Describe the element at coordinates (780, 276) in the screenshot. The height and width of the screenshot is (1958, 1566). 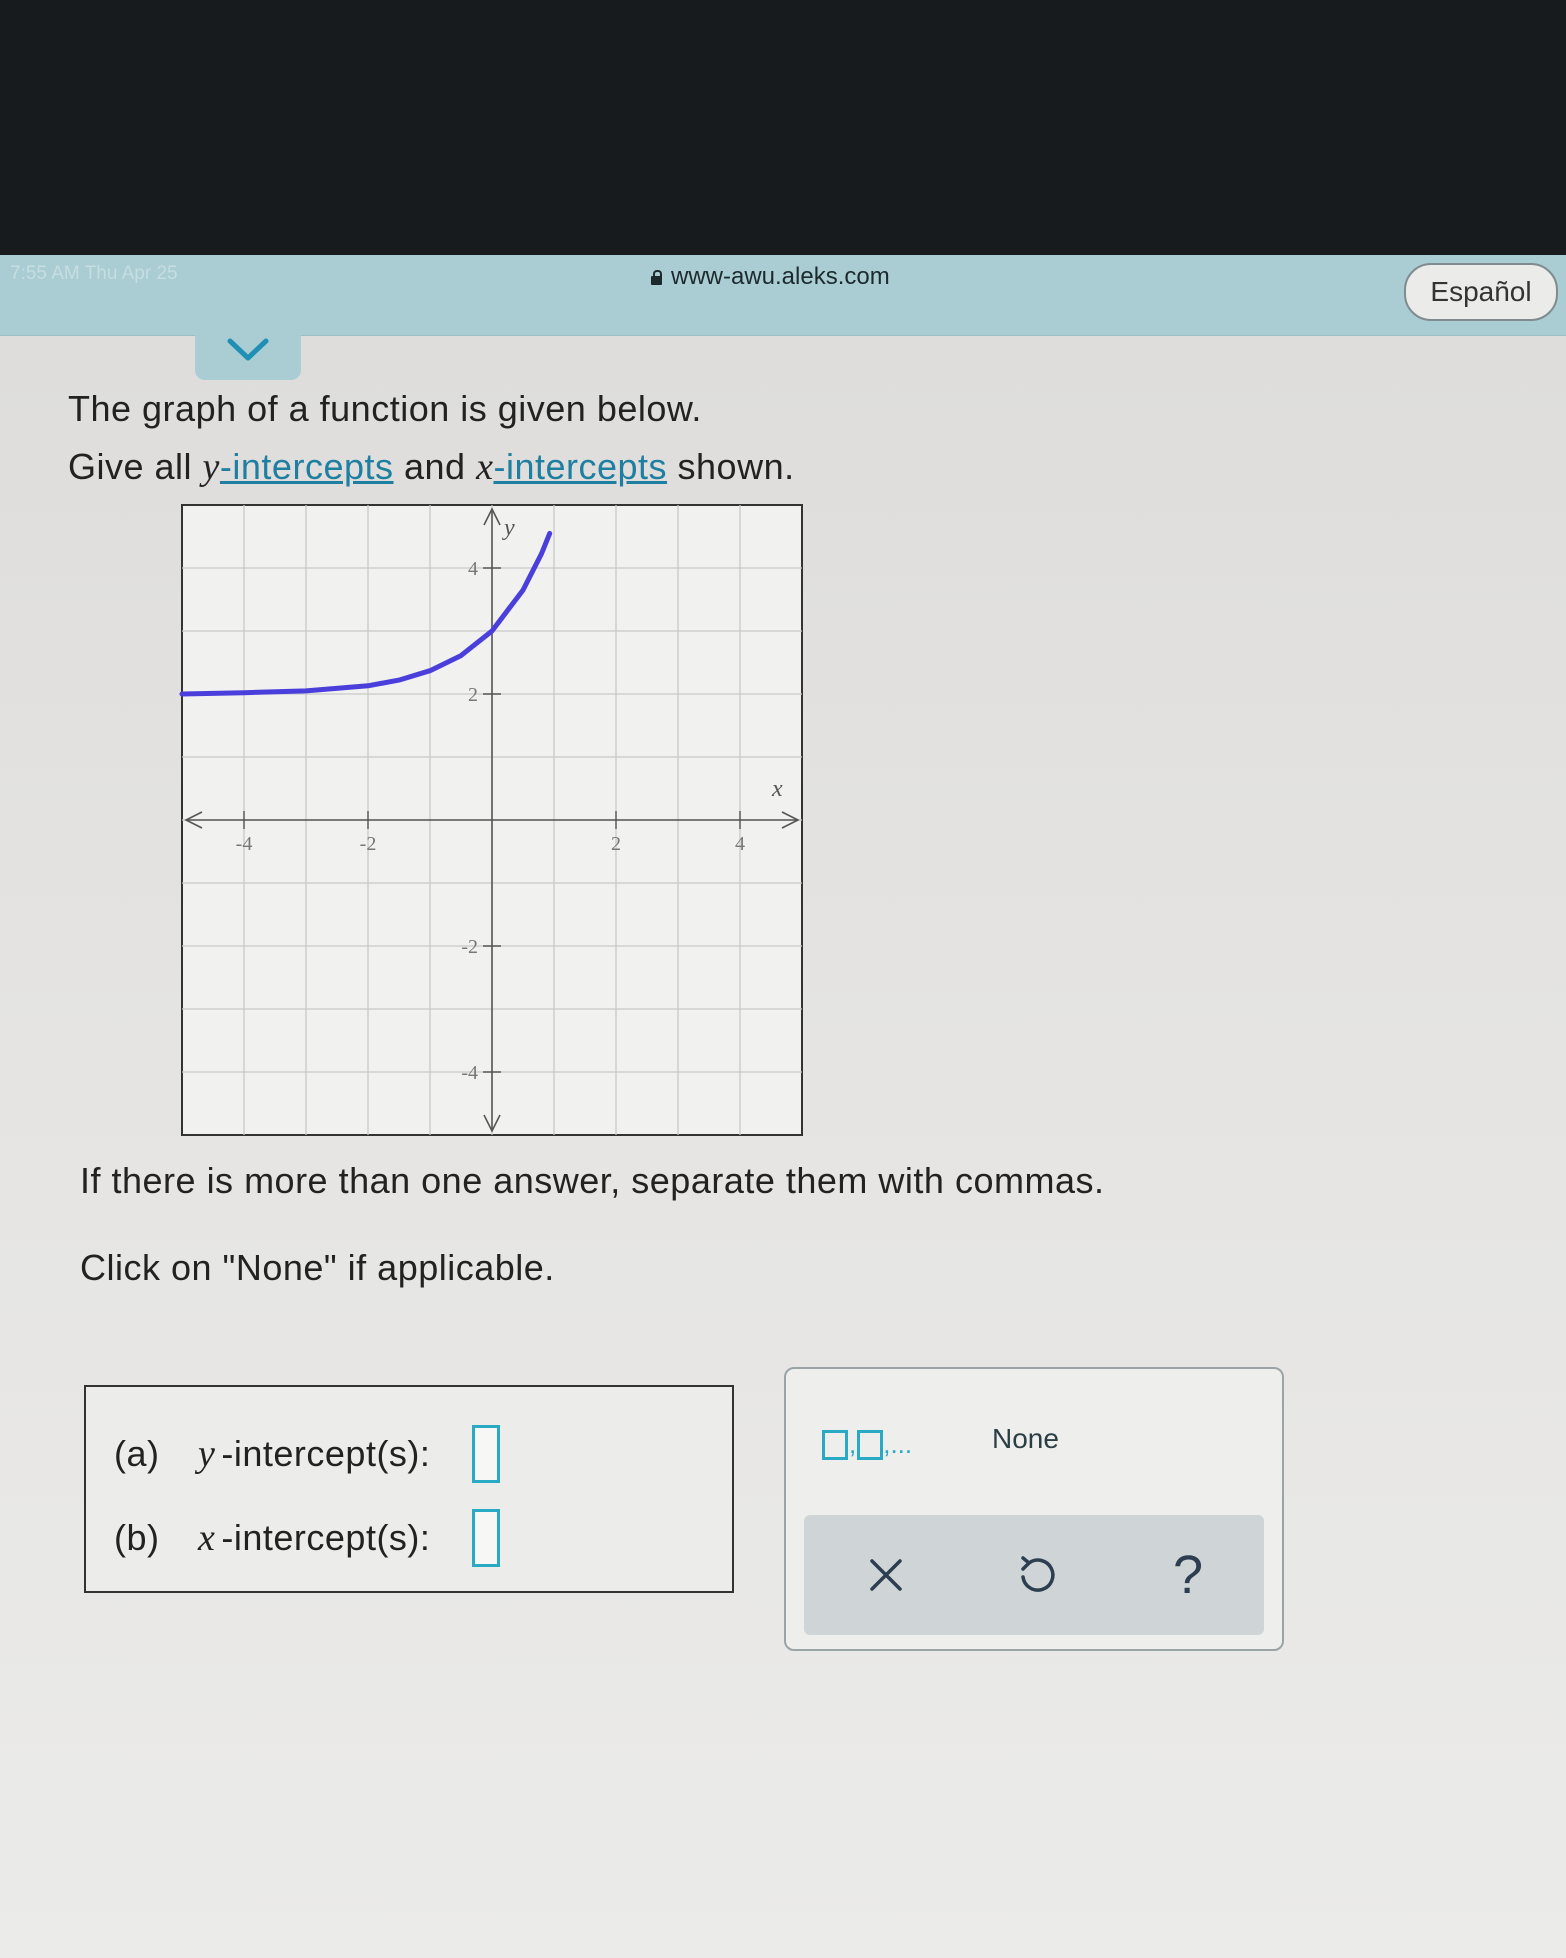
I see `url-text: www-awu.aleks.com` at that location.